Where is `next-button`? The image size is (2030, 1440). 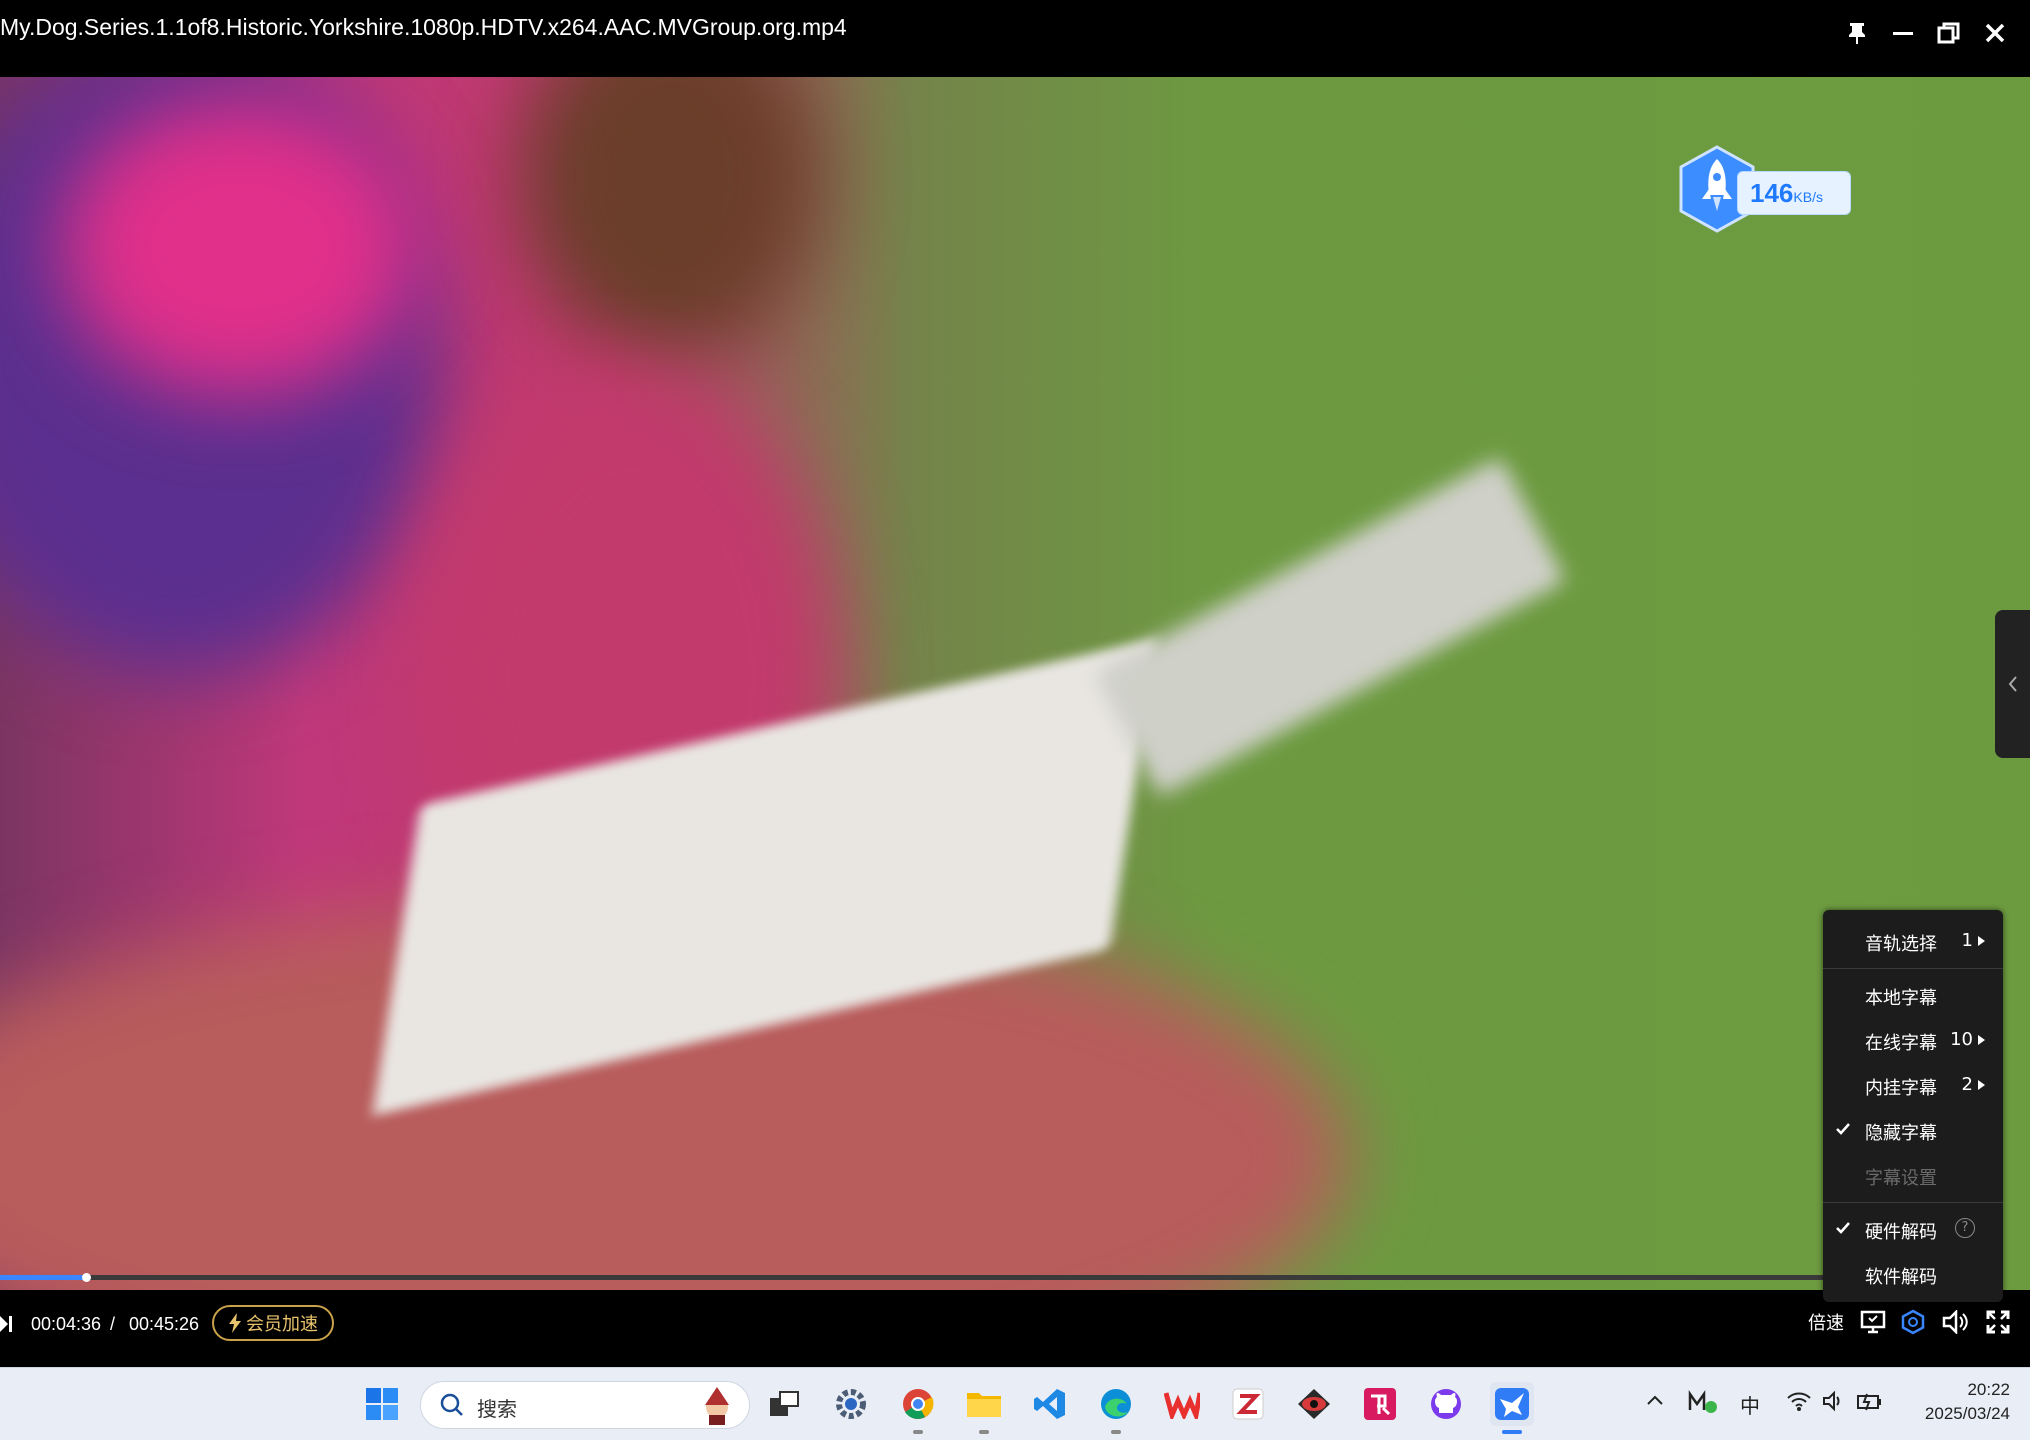 next-button is located at coordinates (7, 1326).